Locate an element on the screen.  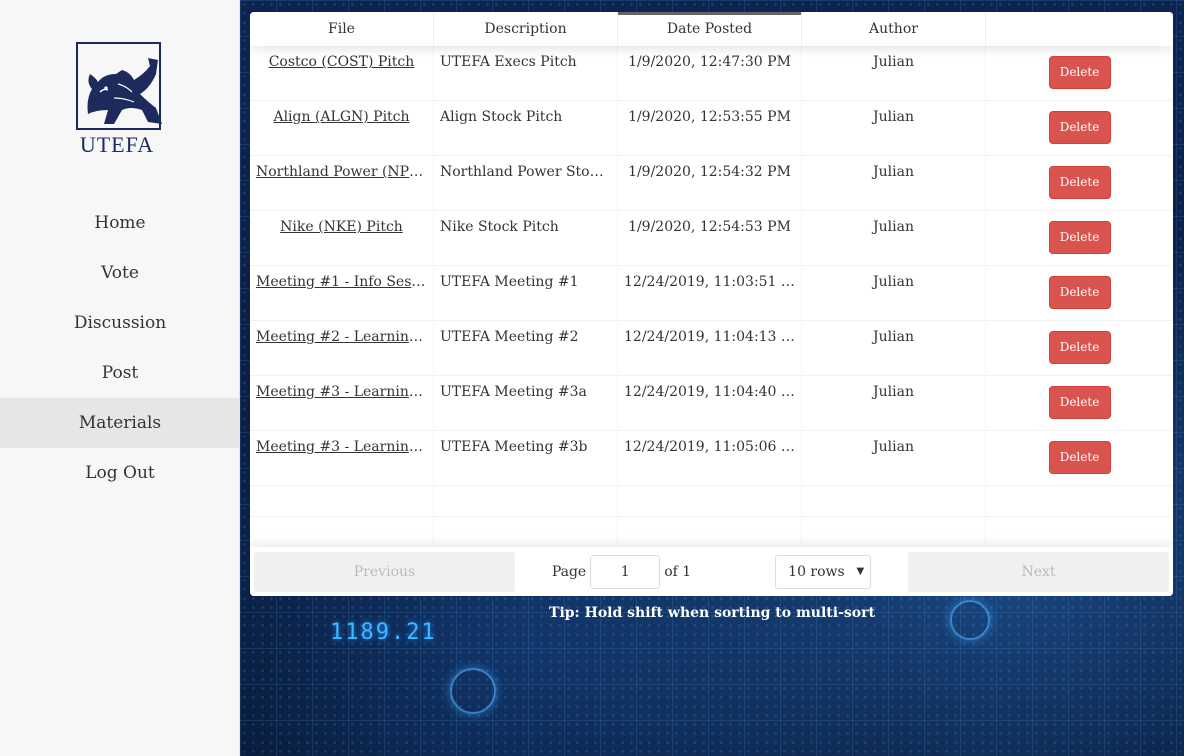
description-cell: Northland Power Stock Pitch is located at coordinates (526, 183).